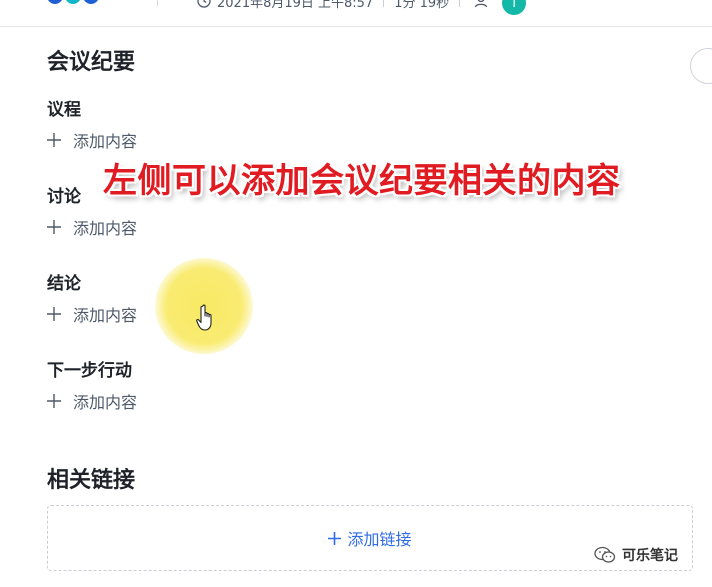 This screenshot has width=712, height=587. Describe the element at coordinates (362, 181) in the screenshot. I see `tutorial-caption: 左侧可以添加会议纪要相关的内容` at that location.